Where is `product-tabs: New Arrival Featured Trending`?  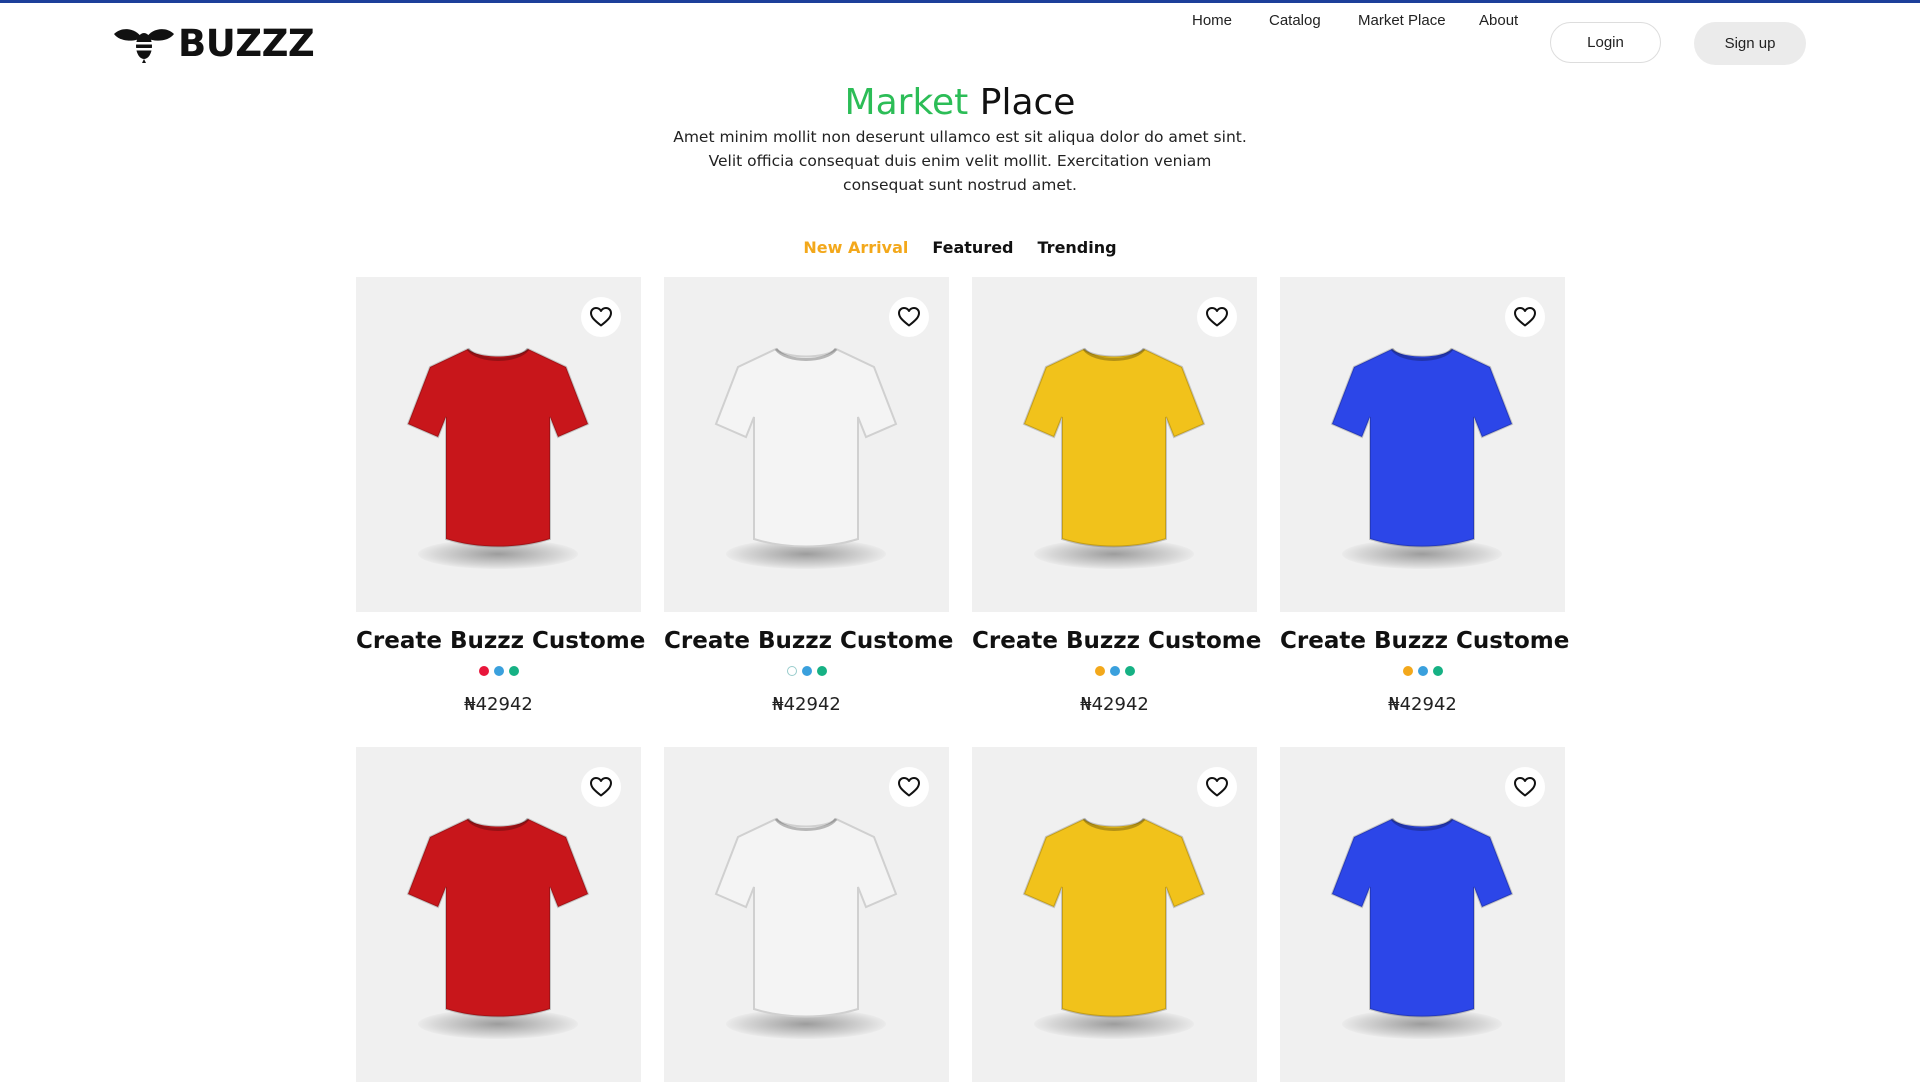
product-tabs: New Arrival Featured Trending is located at coordinates (960, 247).